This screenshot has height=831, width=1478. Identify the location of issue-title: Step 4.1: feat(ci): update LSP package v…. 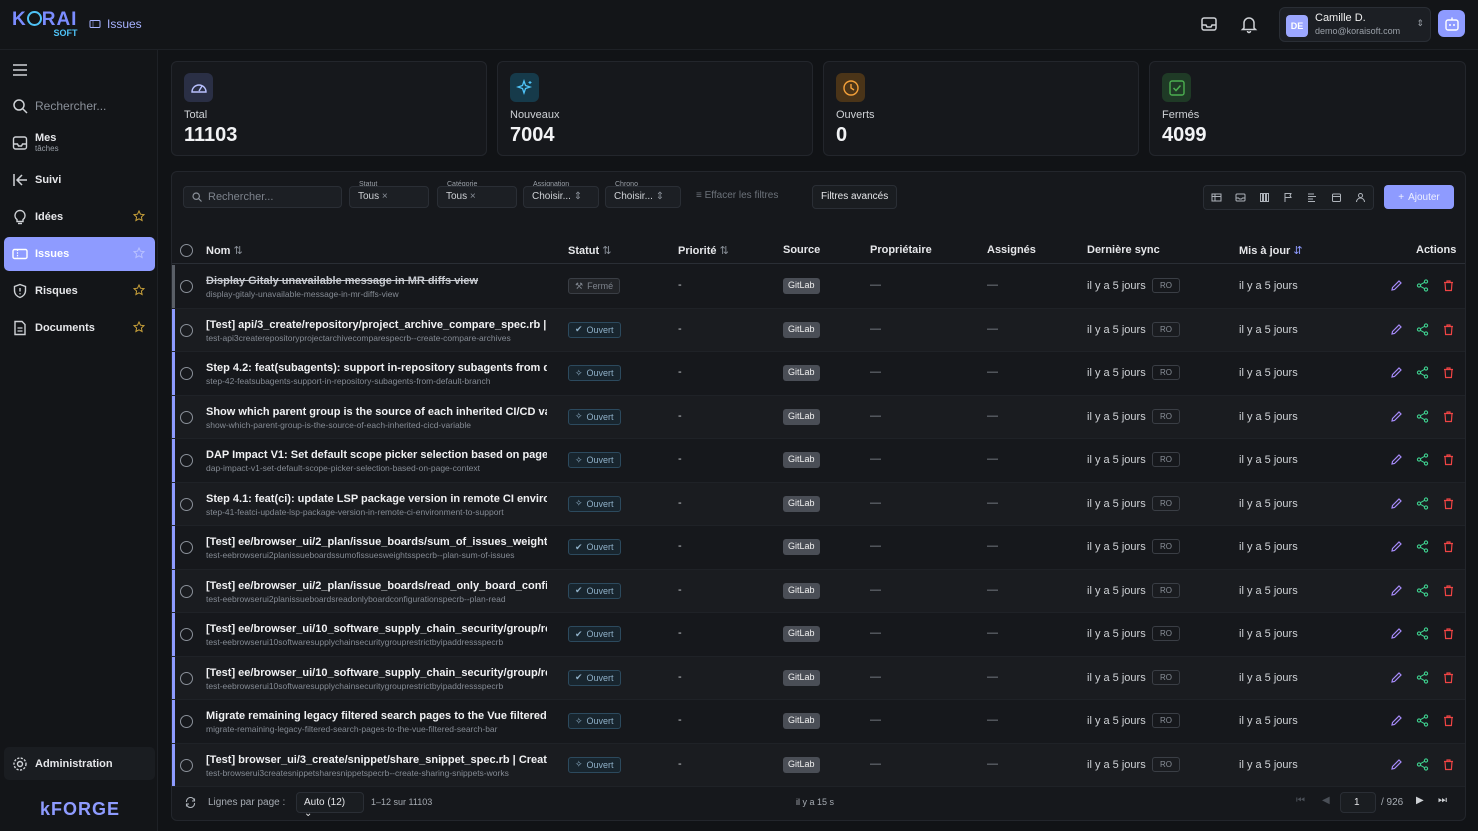
(376, 499).